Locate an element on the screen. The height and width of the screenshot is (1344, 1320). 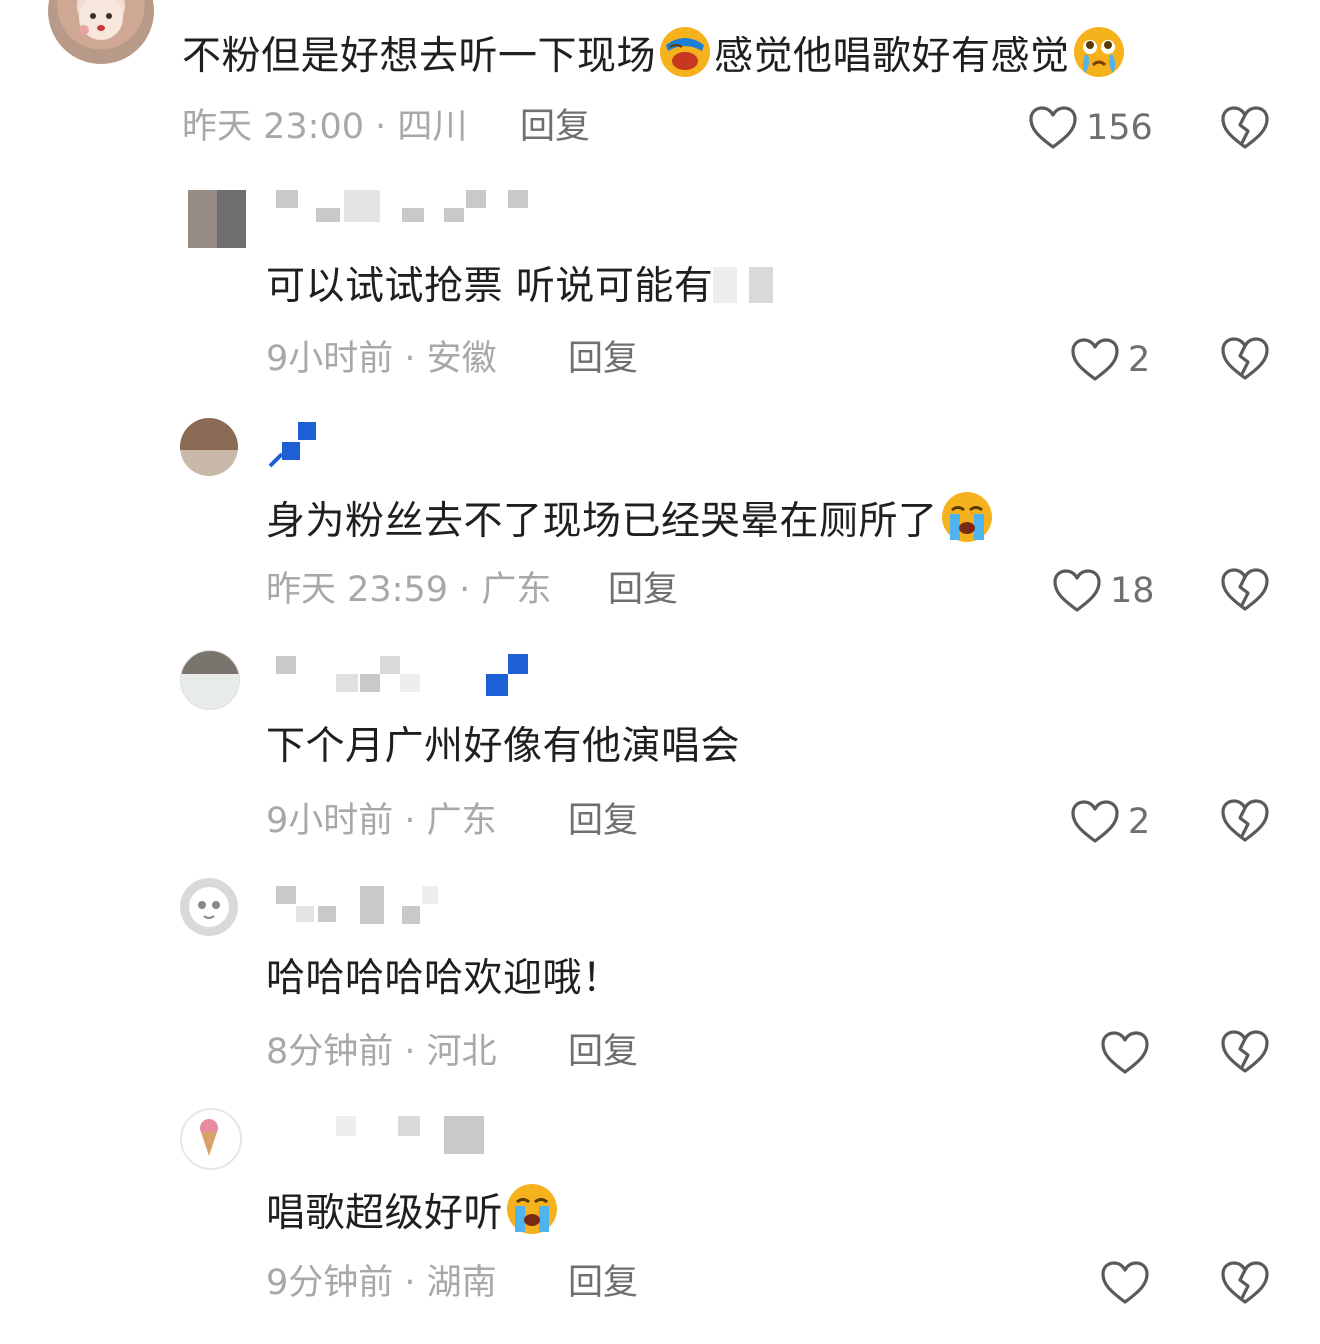
comment-text-part: 下个月广州好像有他演唱会 is located at coordinates (503, 746).